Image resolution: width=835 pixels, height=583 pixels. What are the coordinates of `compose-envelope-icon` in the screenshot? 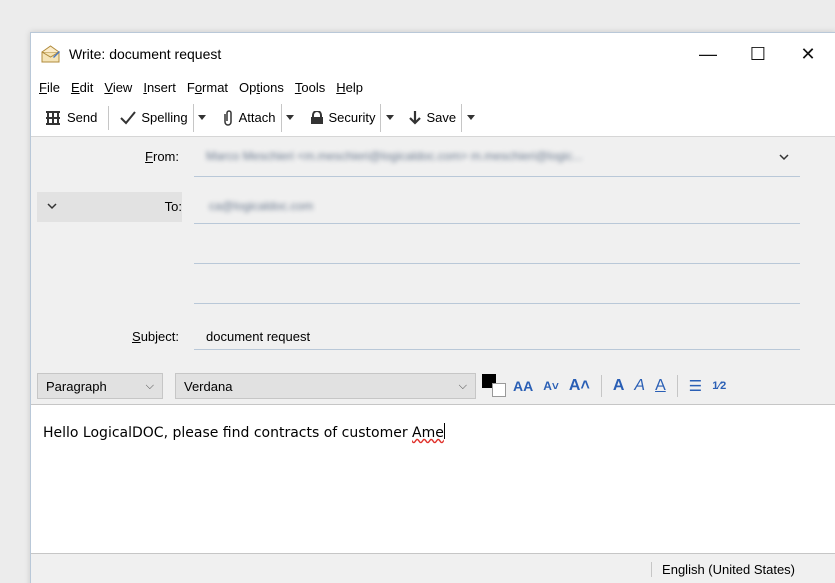 It's located at (51, 54).